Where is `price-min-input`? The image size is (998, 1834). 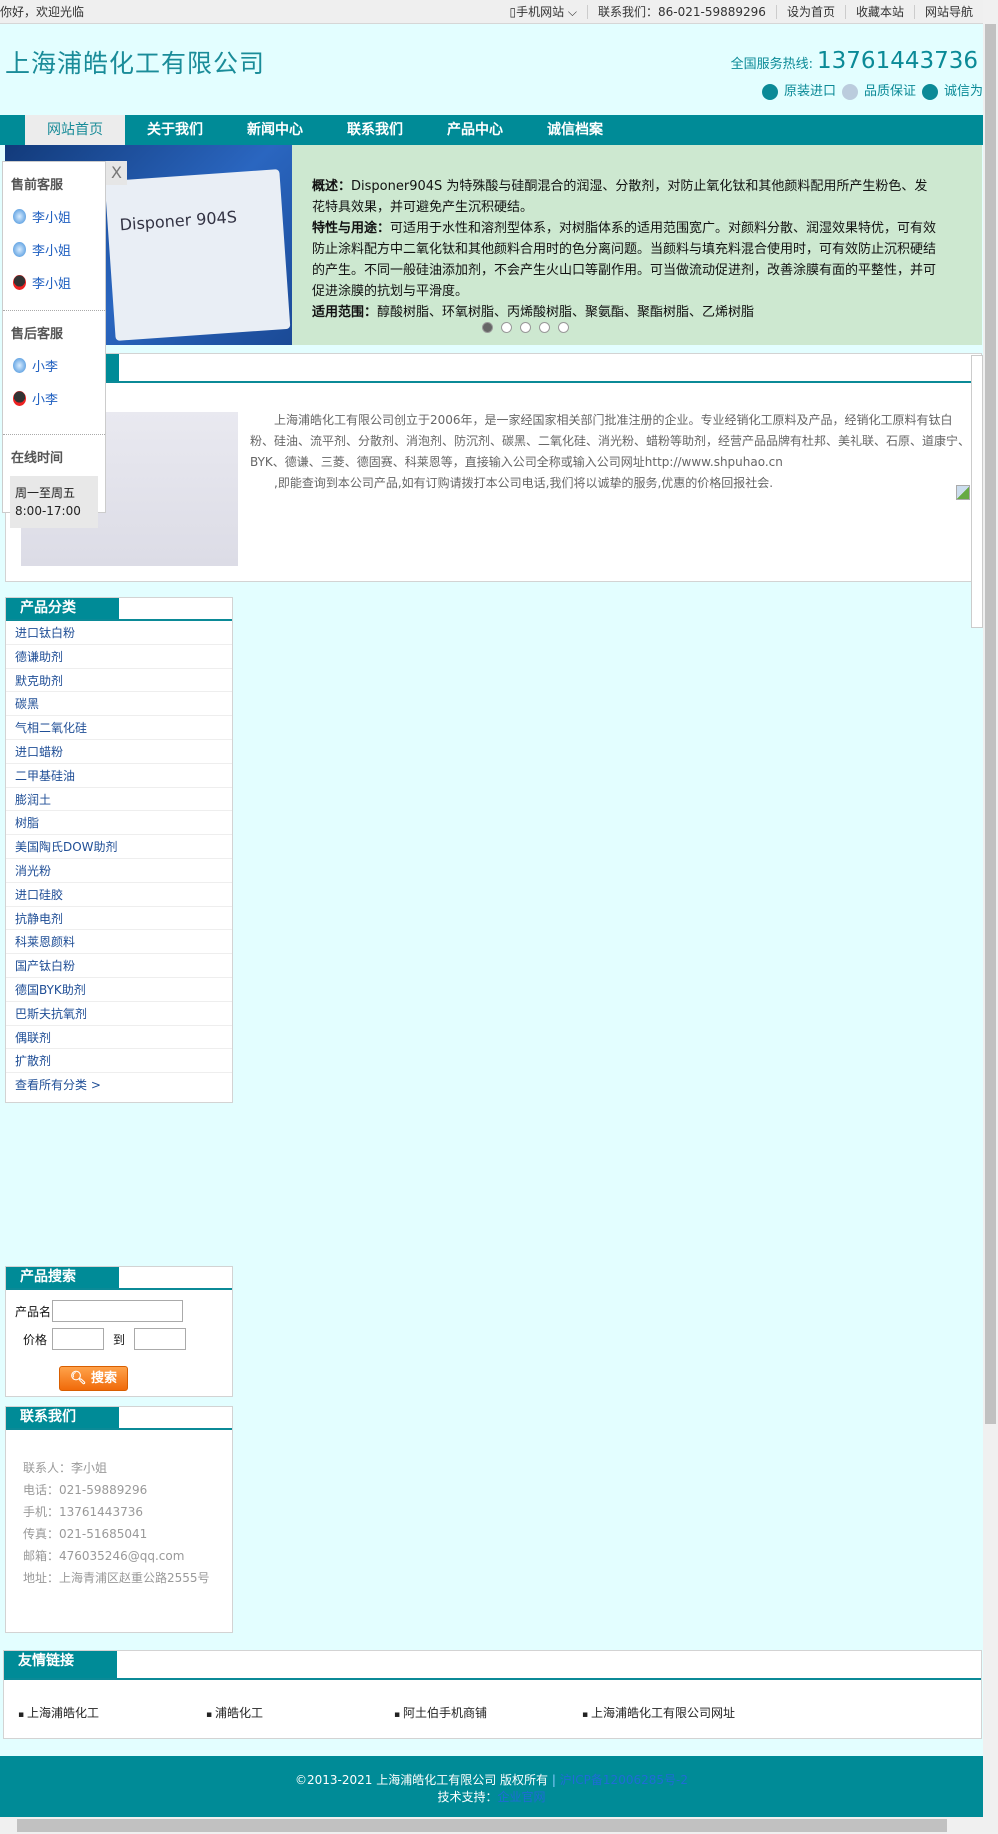 price-min-input is located at coordinates (78, 1339).